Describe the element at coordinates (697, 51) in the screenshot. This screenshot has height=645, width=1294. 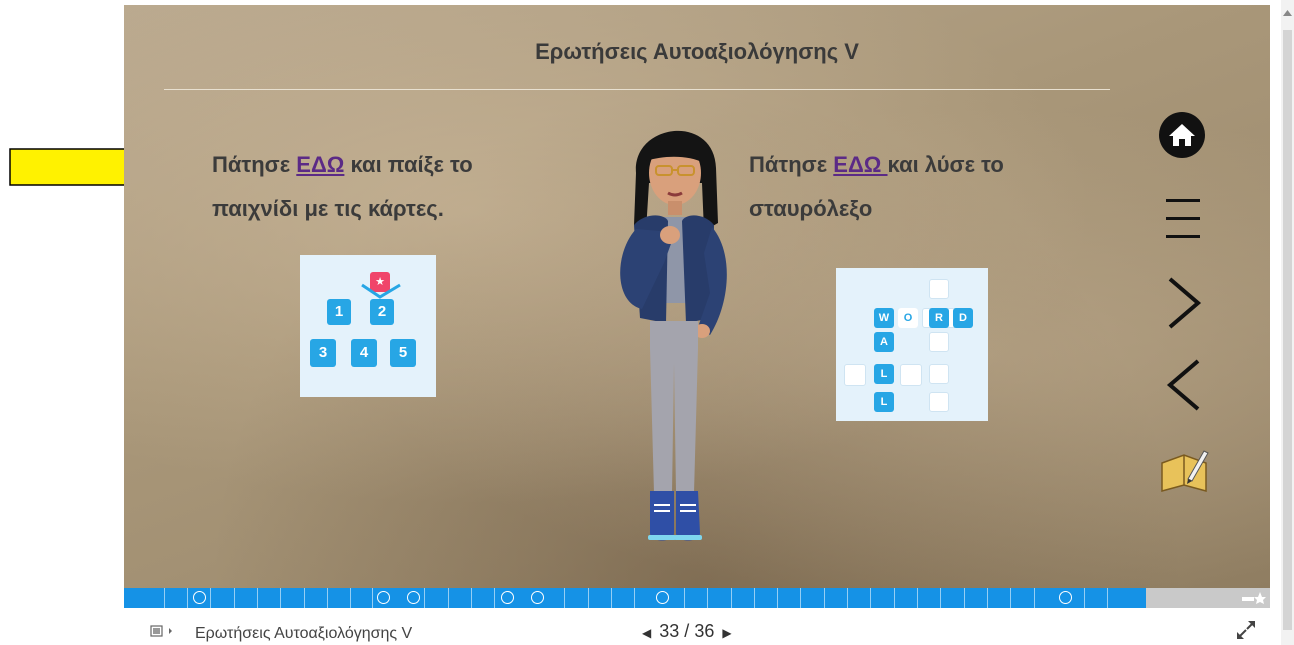
I see `slide-title: Ερωτήσεις Αυτοαξιολόγησης V` at that location.